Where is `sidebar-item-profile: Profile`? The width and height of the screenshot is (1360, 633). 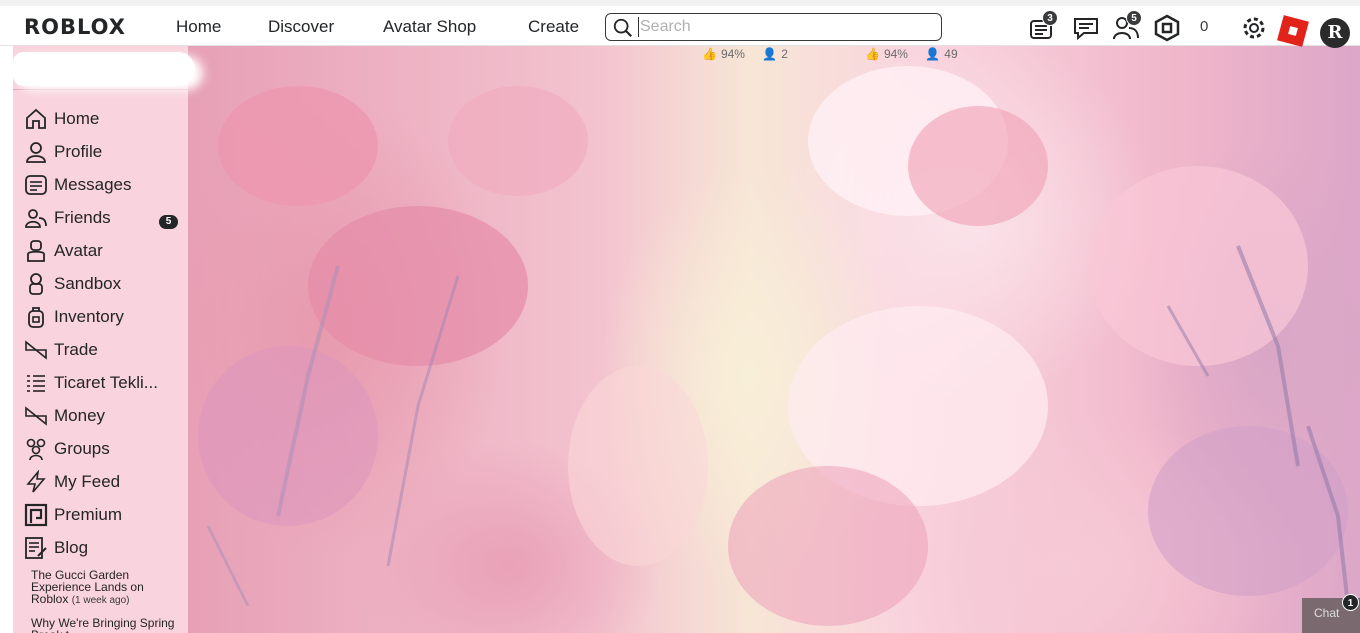
sidebar-item-profile: Profile is located at coordinates (106, 152).